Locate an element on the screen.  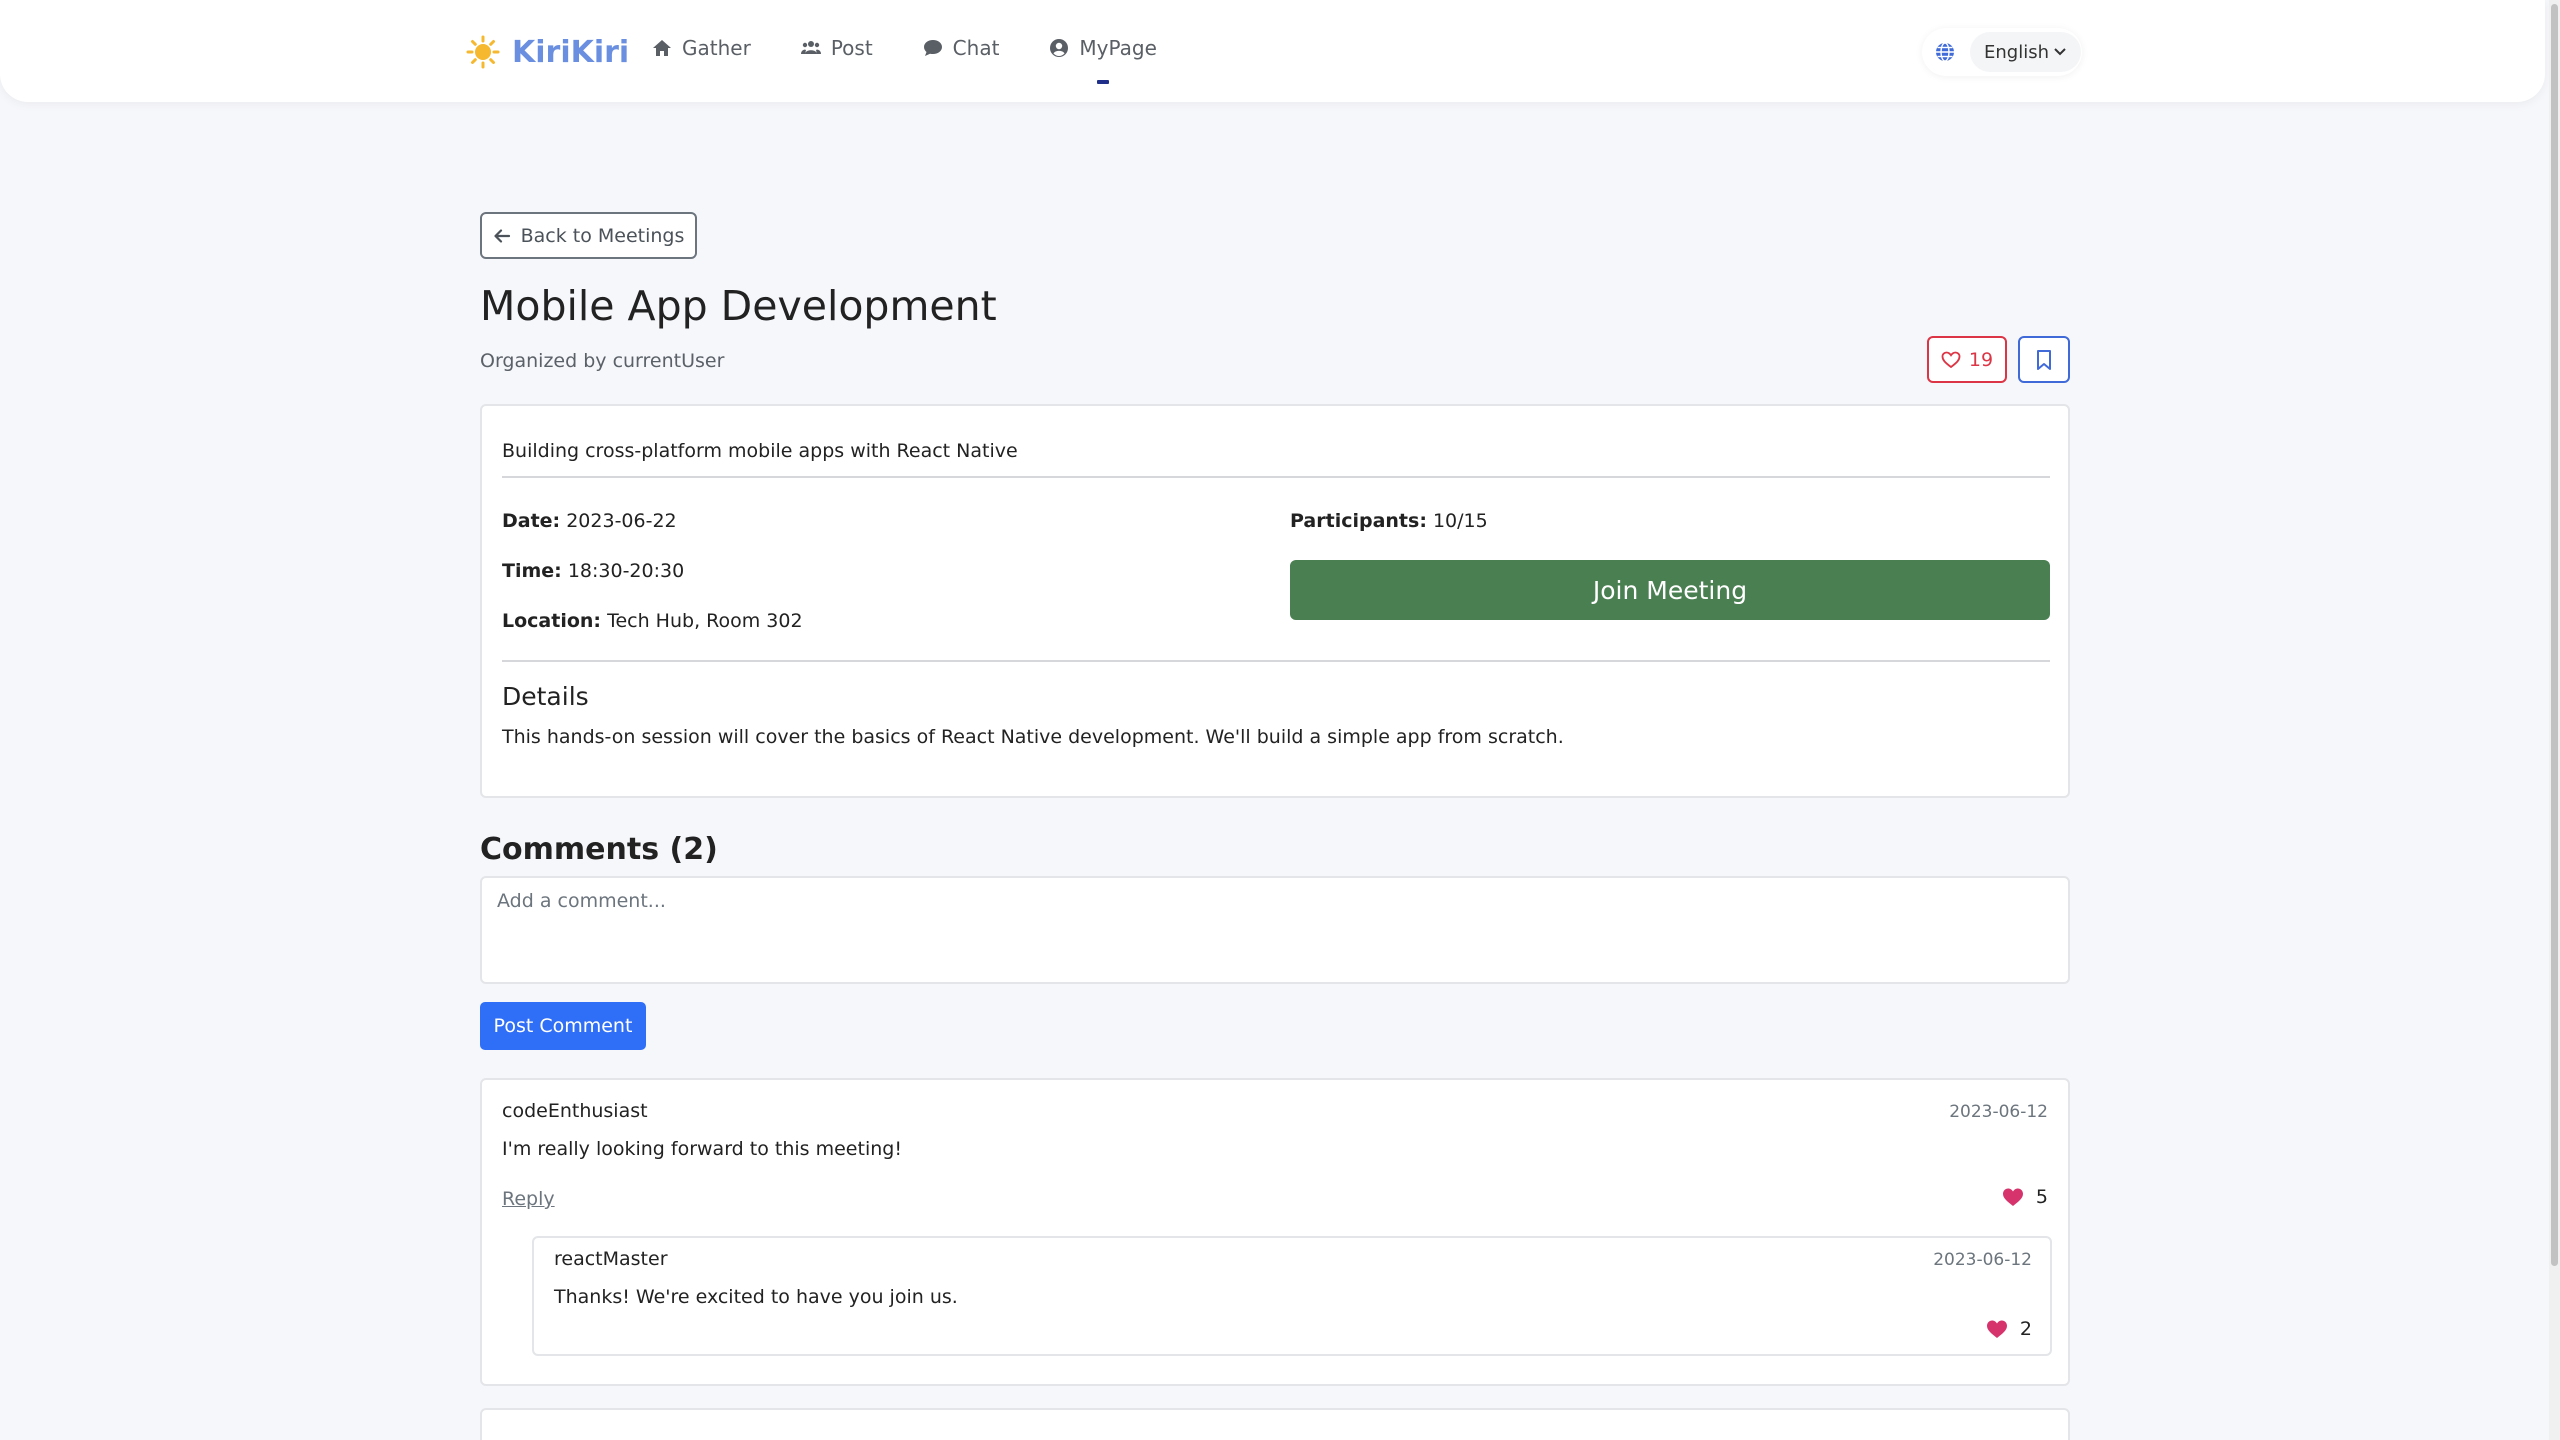
nav-item-post: Post is located at coordinates (836, 48).